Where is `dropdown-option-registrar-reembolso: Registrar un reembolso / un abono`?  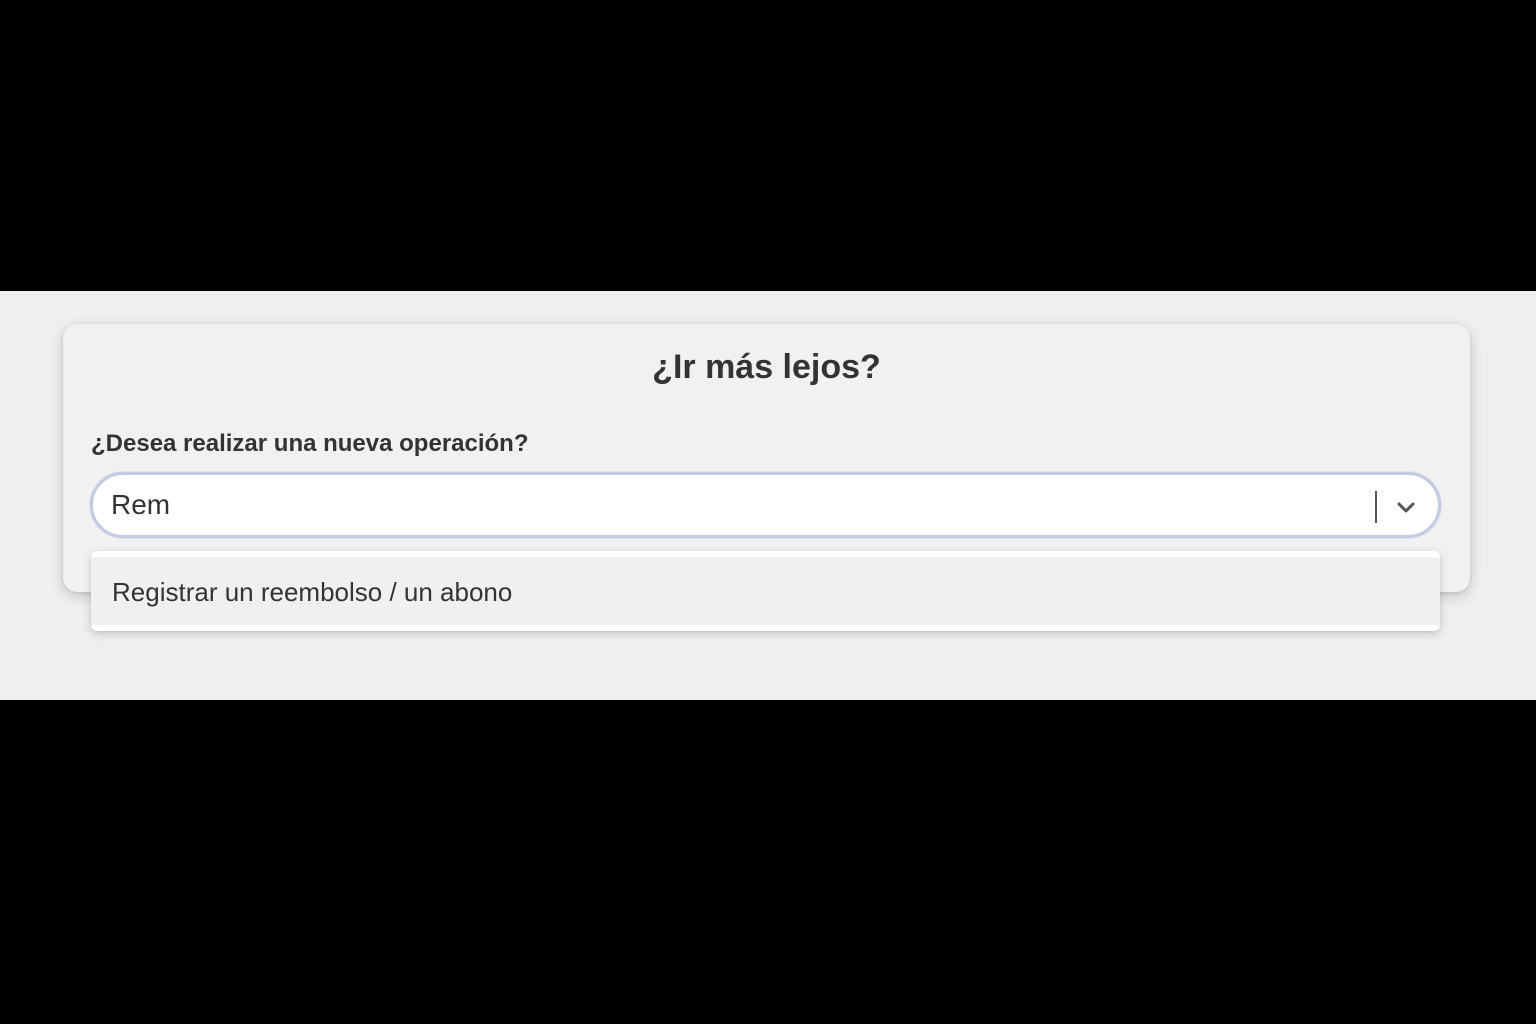 dropdown-option-registrar-reembolso: Registrar un reembolso / un abono is located at coordinates (765, 591).